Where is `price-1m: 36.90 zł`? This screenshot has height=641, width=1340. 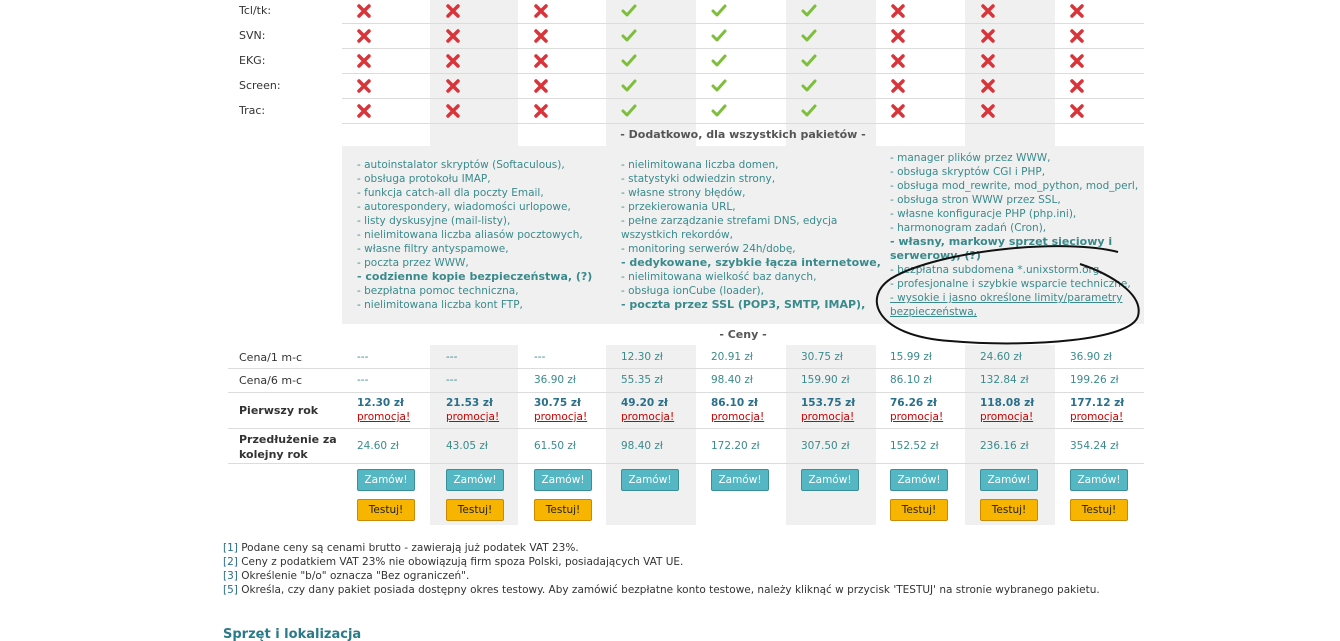
price-1m: 36.90 zł is located at coordinates (1091, 357).